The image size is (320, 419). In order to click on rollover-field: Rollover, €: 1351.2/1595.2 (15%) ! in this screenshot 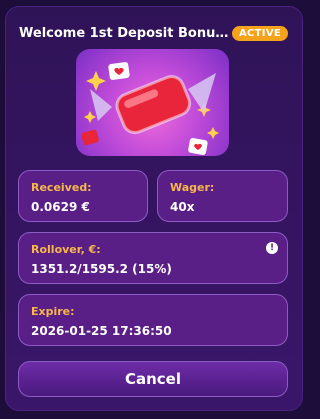, I will do `click(153, 258)`.